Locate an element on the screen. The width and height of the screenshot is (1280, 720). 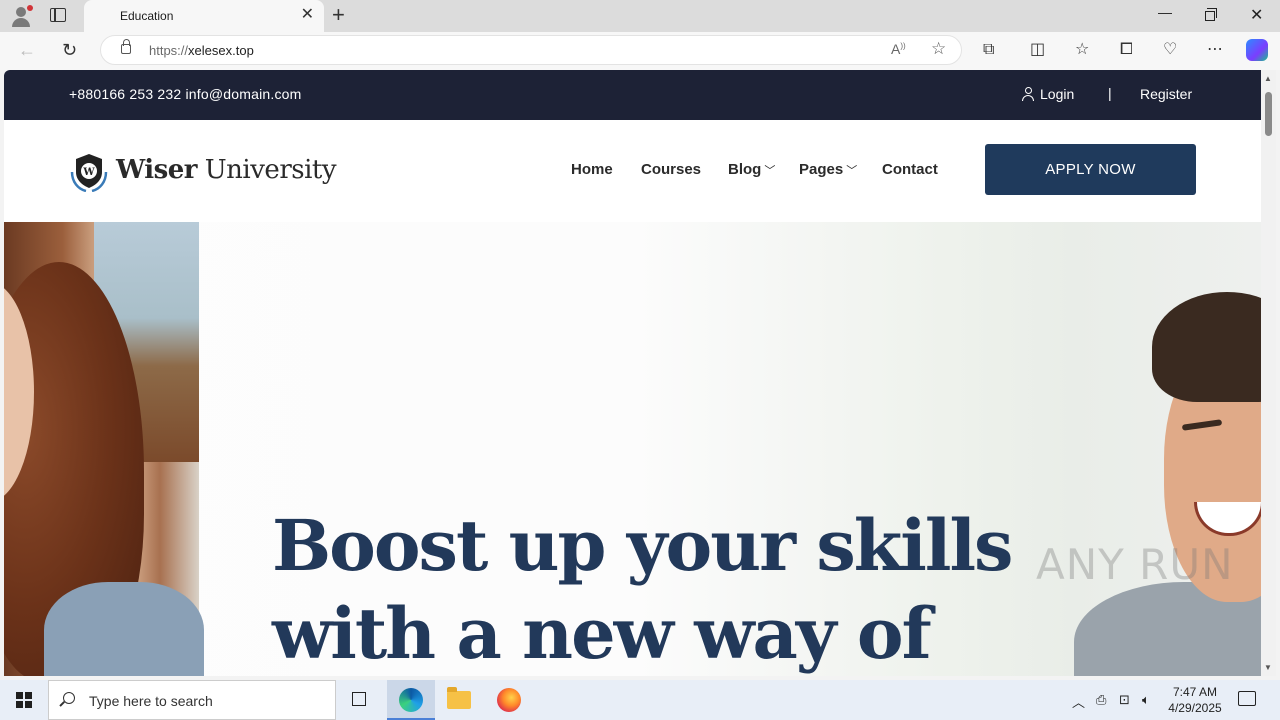
search-icon is located at coordinates (69, 698).